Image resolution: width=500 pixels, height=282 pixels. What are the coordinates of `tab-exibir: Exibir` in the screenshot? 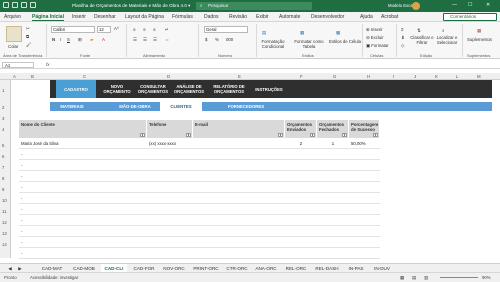 It's located at (262, 17).